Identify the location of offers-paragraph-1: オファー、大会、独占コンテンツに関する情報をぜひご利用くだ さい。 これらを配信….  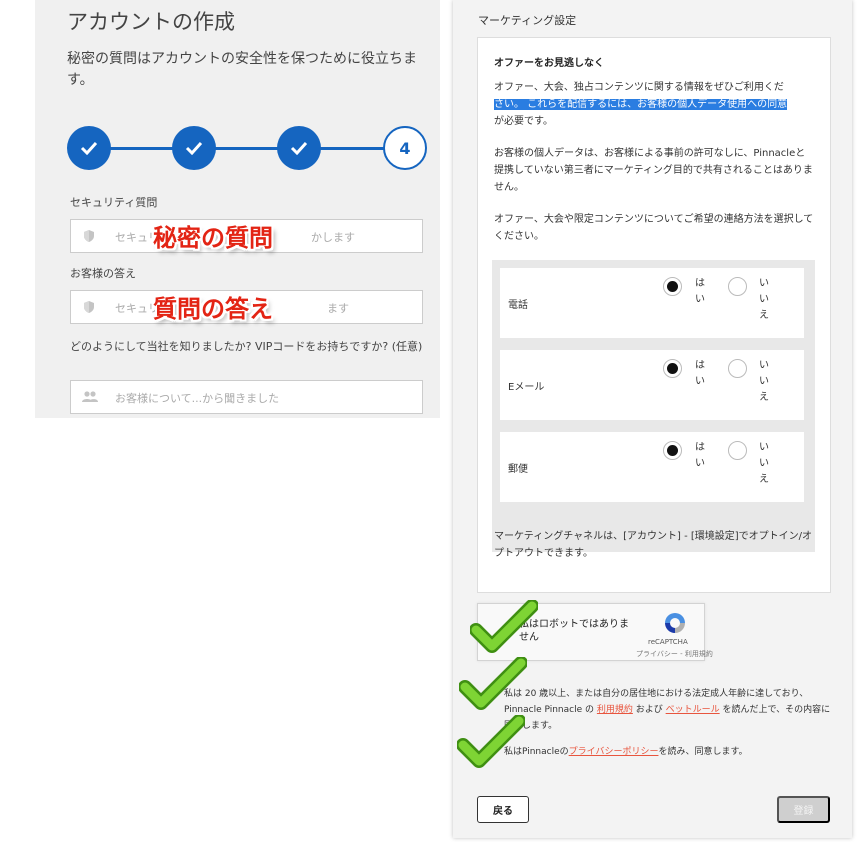
(654, 104).